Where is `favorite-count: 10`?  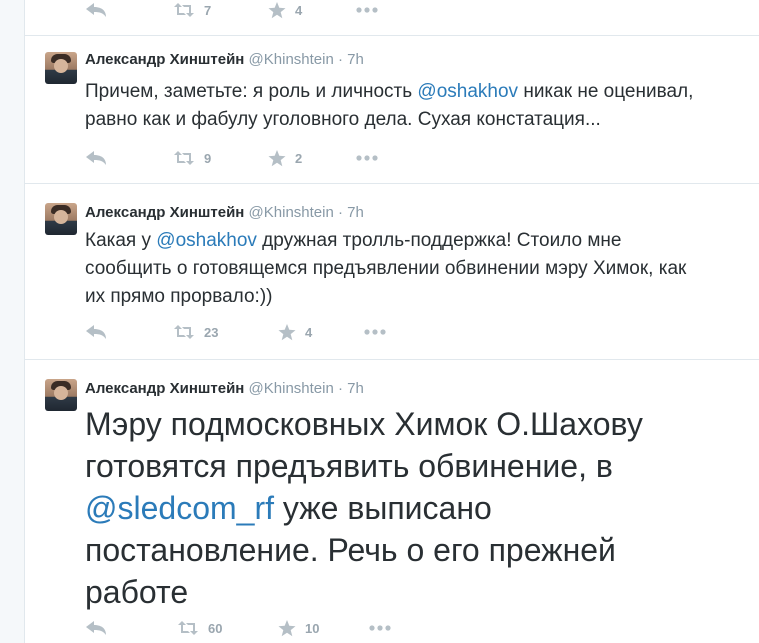 favorite-count: 10 is located at coordinates (312, 628).